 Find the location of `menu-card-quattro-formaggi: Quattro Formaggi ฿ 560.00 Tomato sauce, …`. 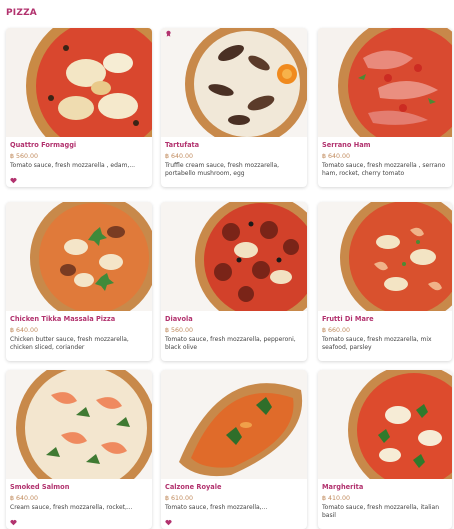

menu-card-quattro-formaggi: Quattro Formaggi ฿ 560.00 Tomato sauce, … is located at coordinates (79, 107).